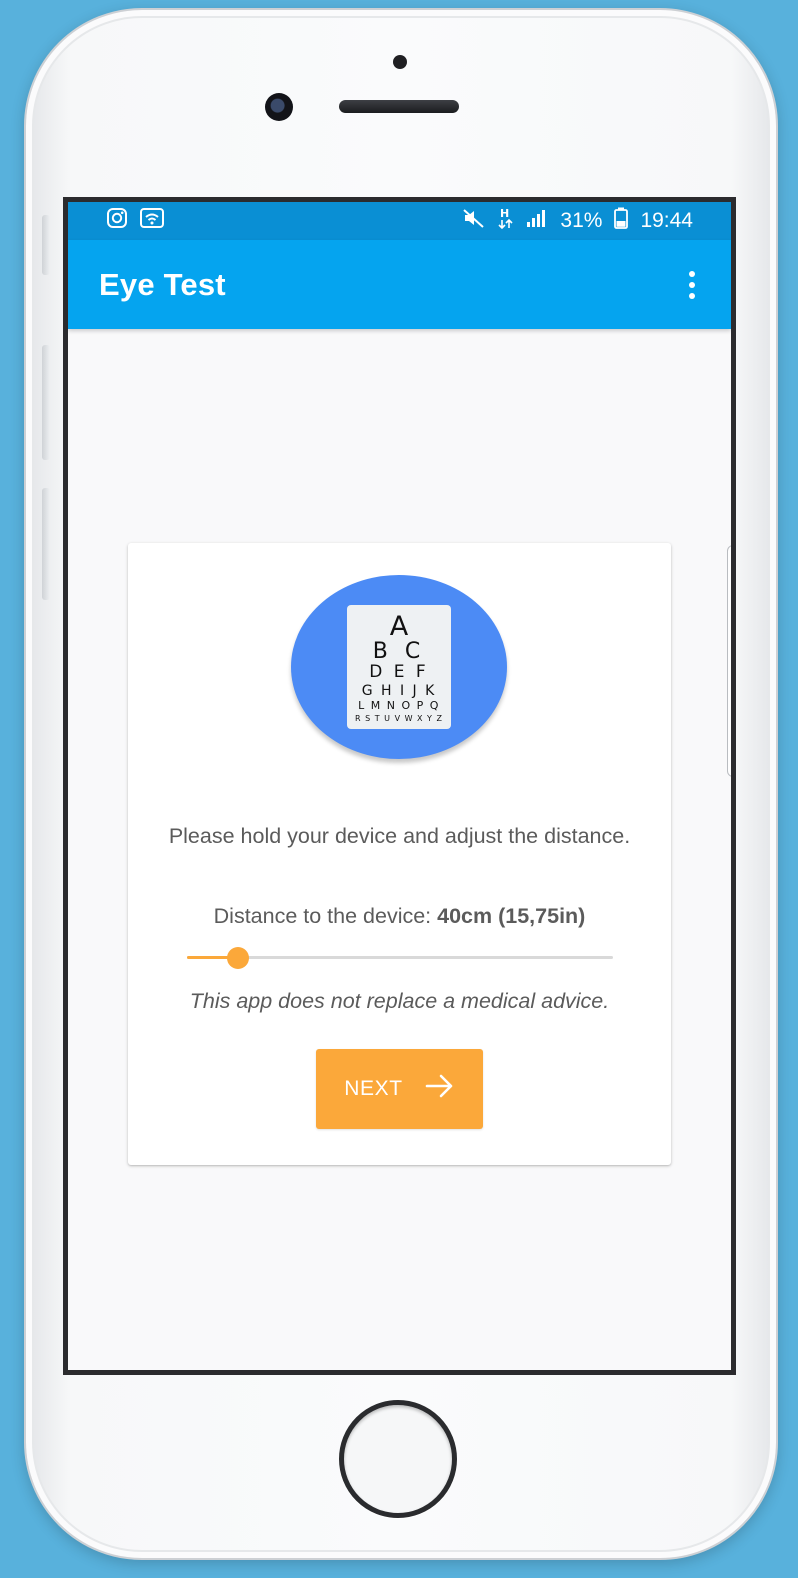  I want to click on wifi-calling-icon, so click(152, 221).